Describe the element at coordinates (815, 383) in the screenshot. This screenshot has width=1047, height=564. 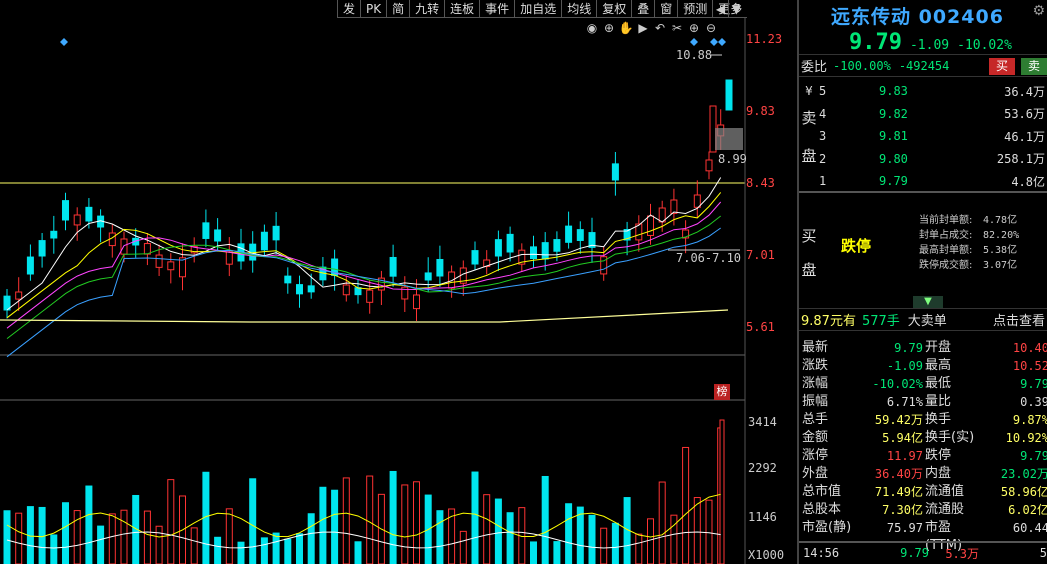
I see `stat-key: 涨幅` at that location.